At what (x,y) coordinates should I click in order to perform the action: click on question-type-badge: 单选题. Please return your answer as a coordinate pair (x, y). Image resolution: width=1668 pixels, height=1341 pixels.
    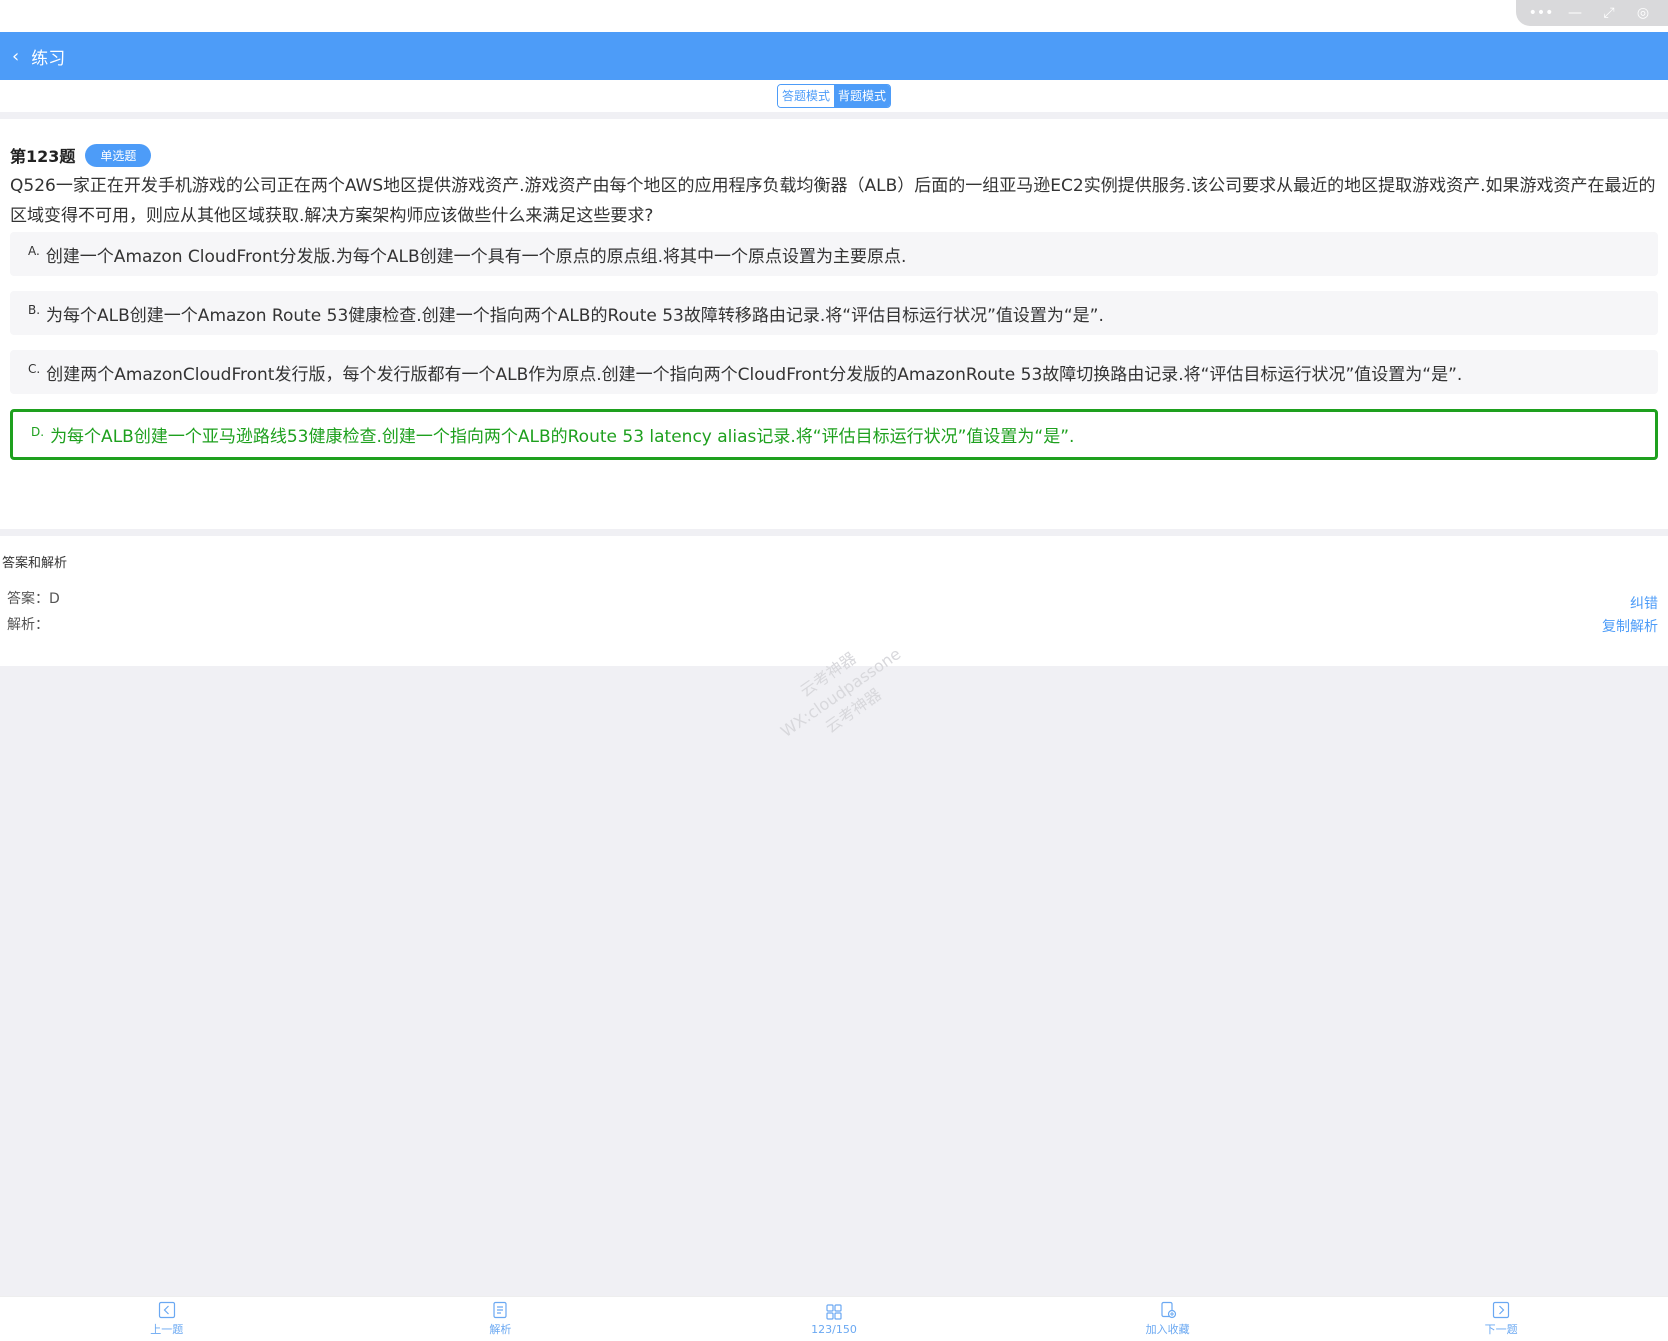
    Looking at the image, I should click on (118, 155).